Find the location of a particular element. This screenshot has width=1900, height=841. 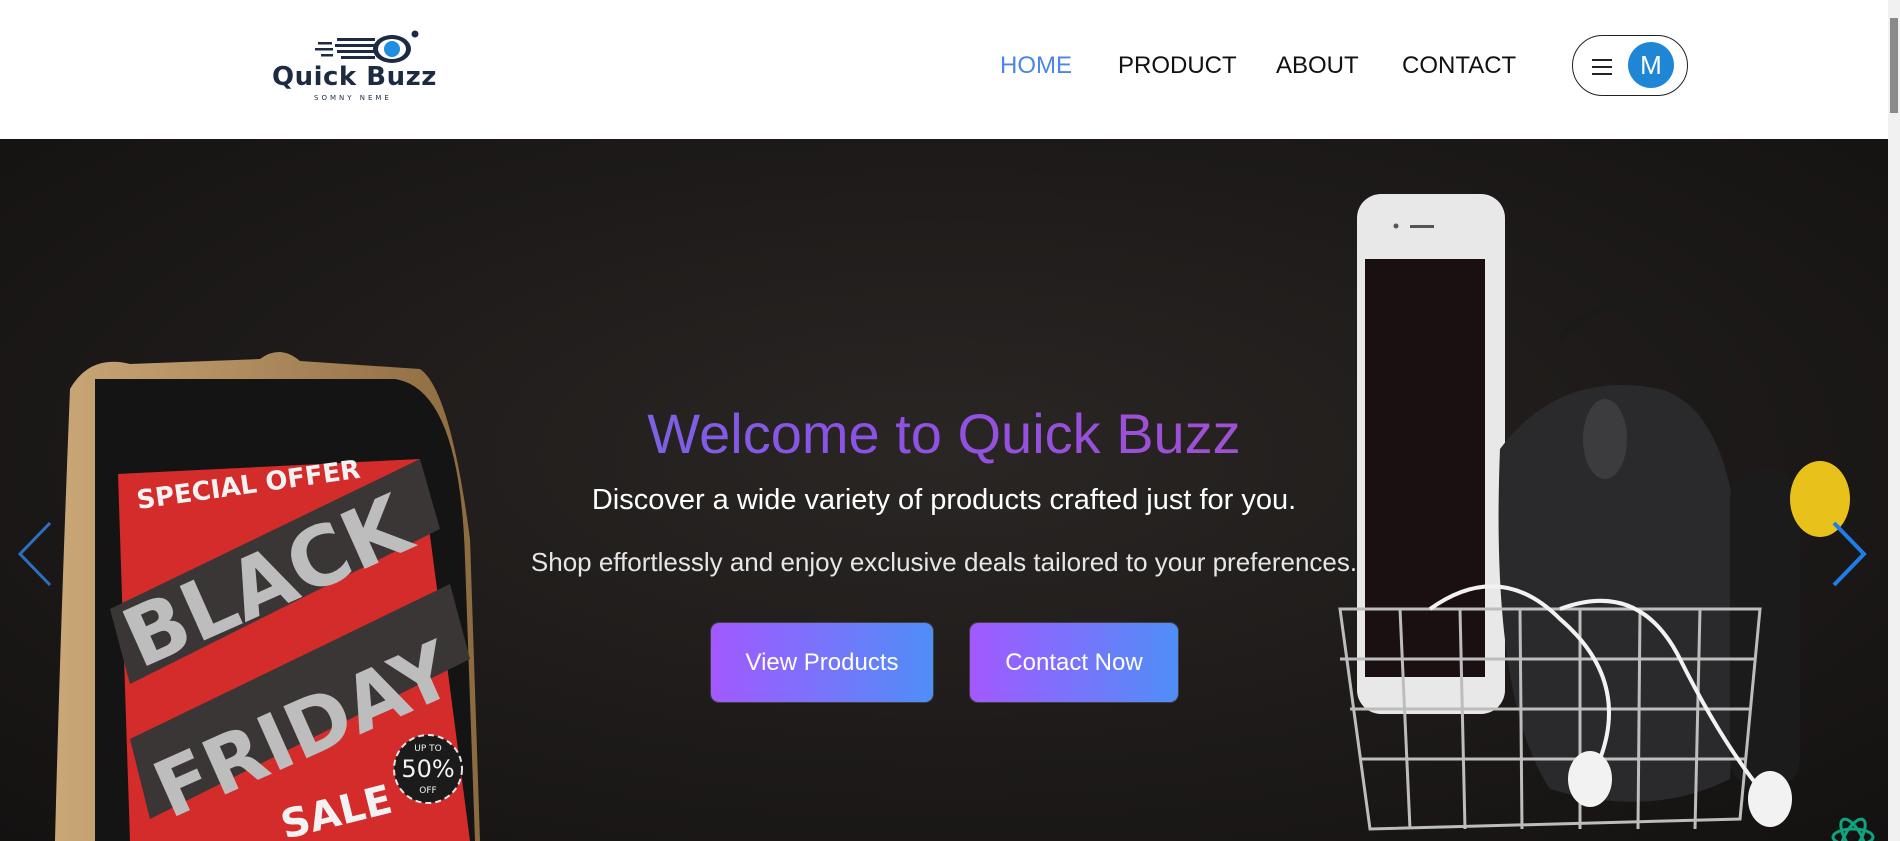

chevron-right-icon is located at coordinates (1850, 554).